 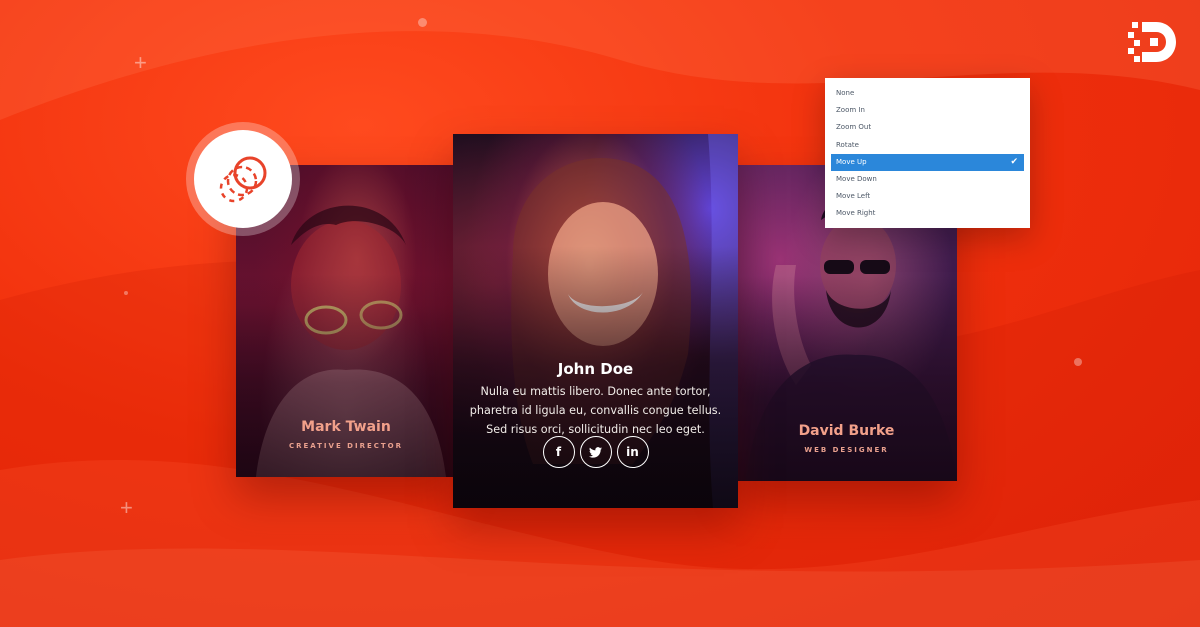 What do you see at coordinates (927, 213) in the screenshot?
I see `dropdown-option-move-right: Move Right` at bounding box center [927, 213].